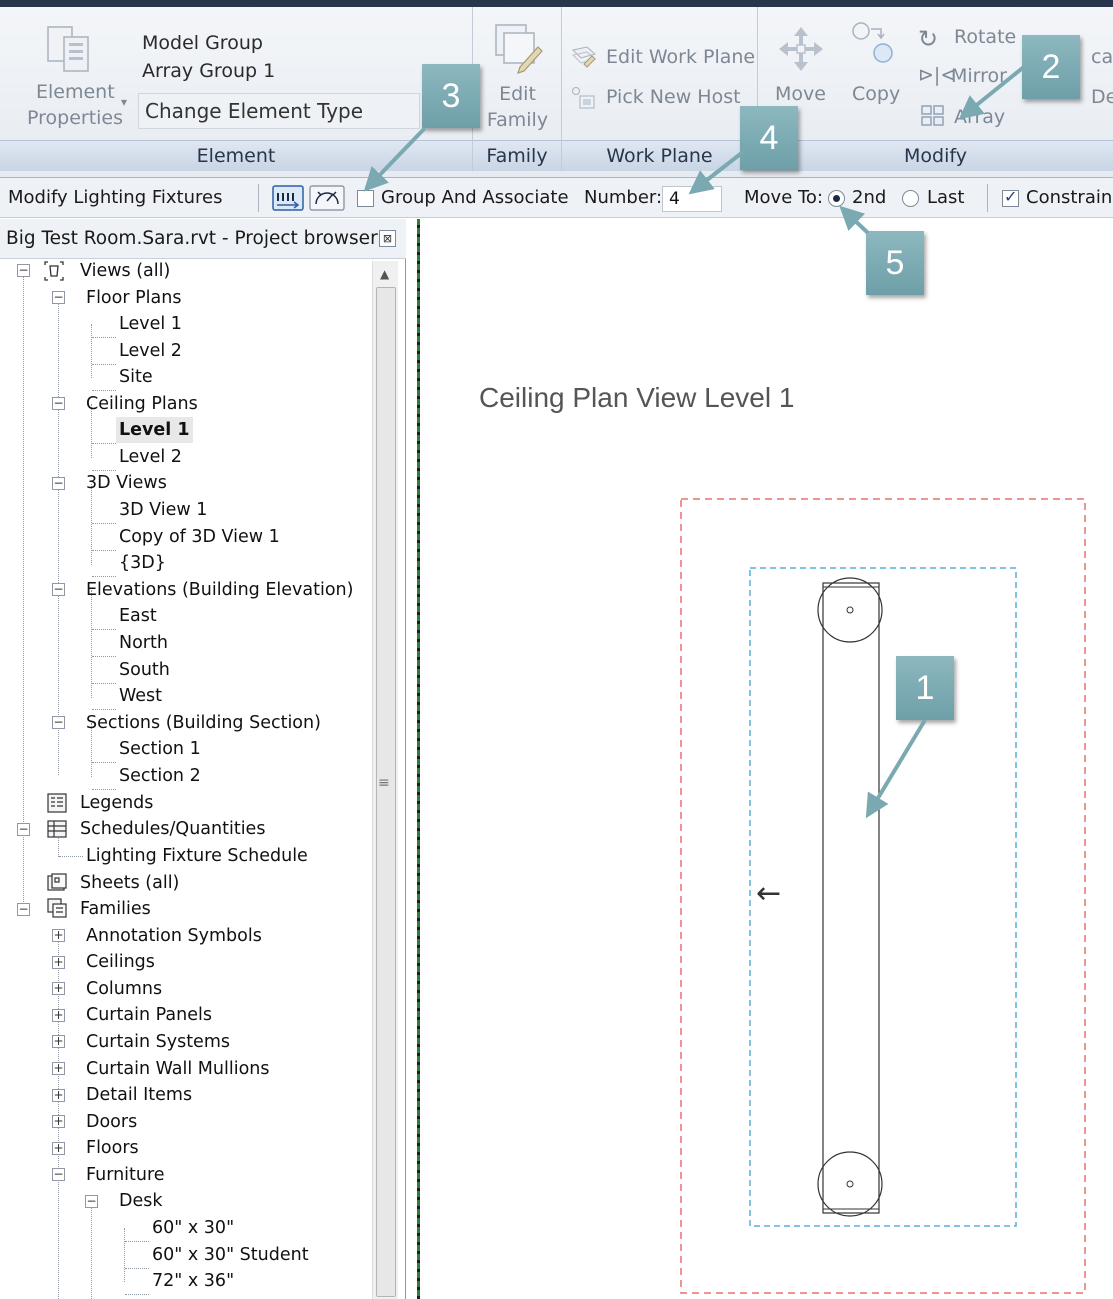 The width and height of the screenshot is (1113, 1299). Describe the element at coordinates (768, 893) in the screenshot. I see `direction-arrow-icon: ←` at that location.